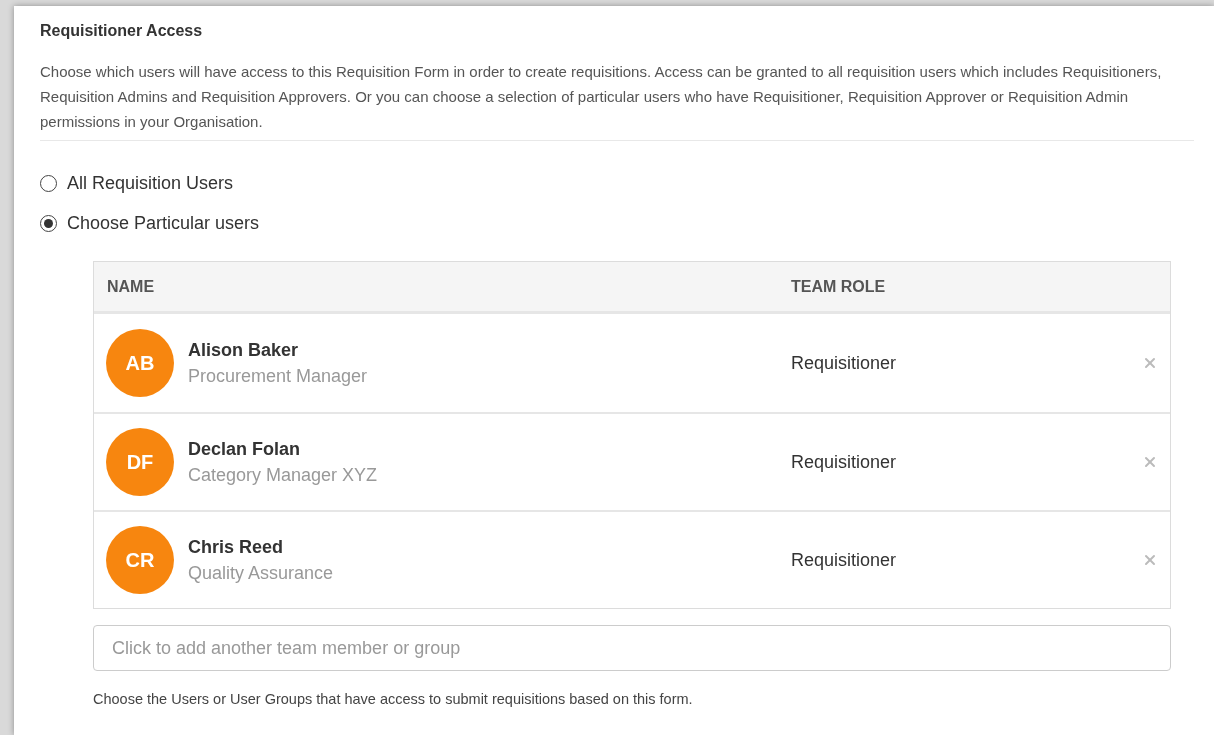  Describe the element at coordinates (632, 648) in the screenshot. I see `add-member-field: Click to add another team member or group` at that location.